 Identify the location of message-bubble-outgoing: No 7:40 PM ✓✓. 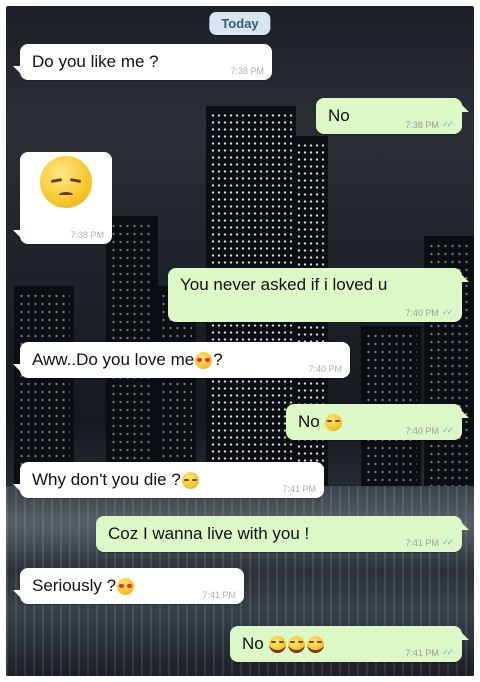
(377, 422).